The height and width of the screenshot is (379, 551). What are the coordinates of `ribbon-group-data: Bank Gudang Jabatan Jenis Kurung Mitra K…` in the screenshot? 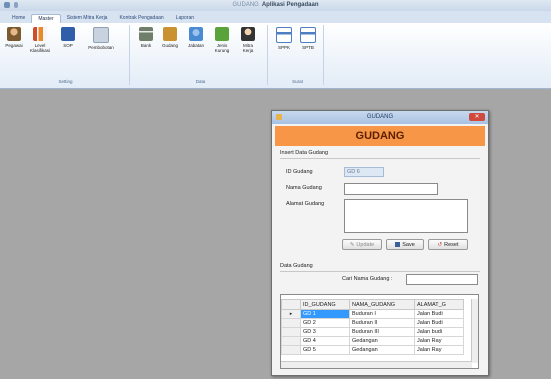 It's located at (201, 55).